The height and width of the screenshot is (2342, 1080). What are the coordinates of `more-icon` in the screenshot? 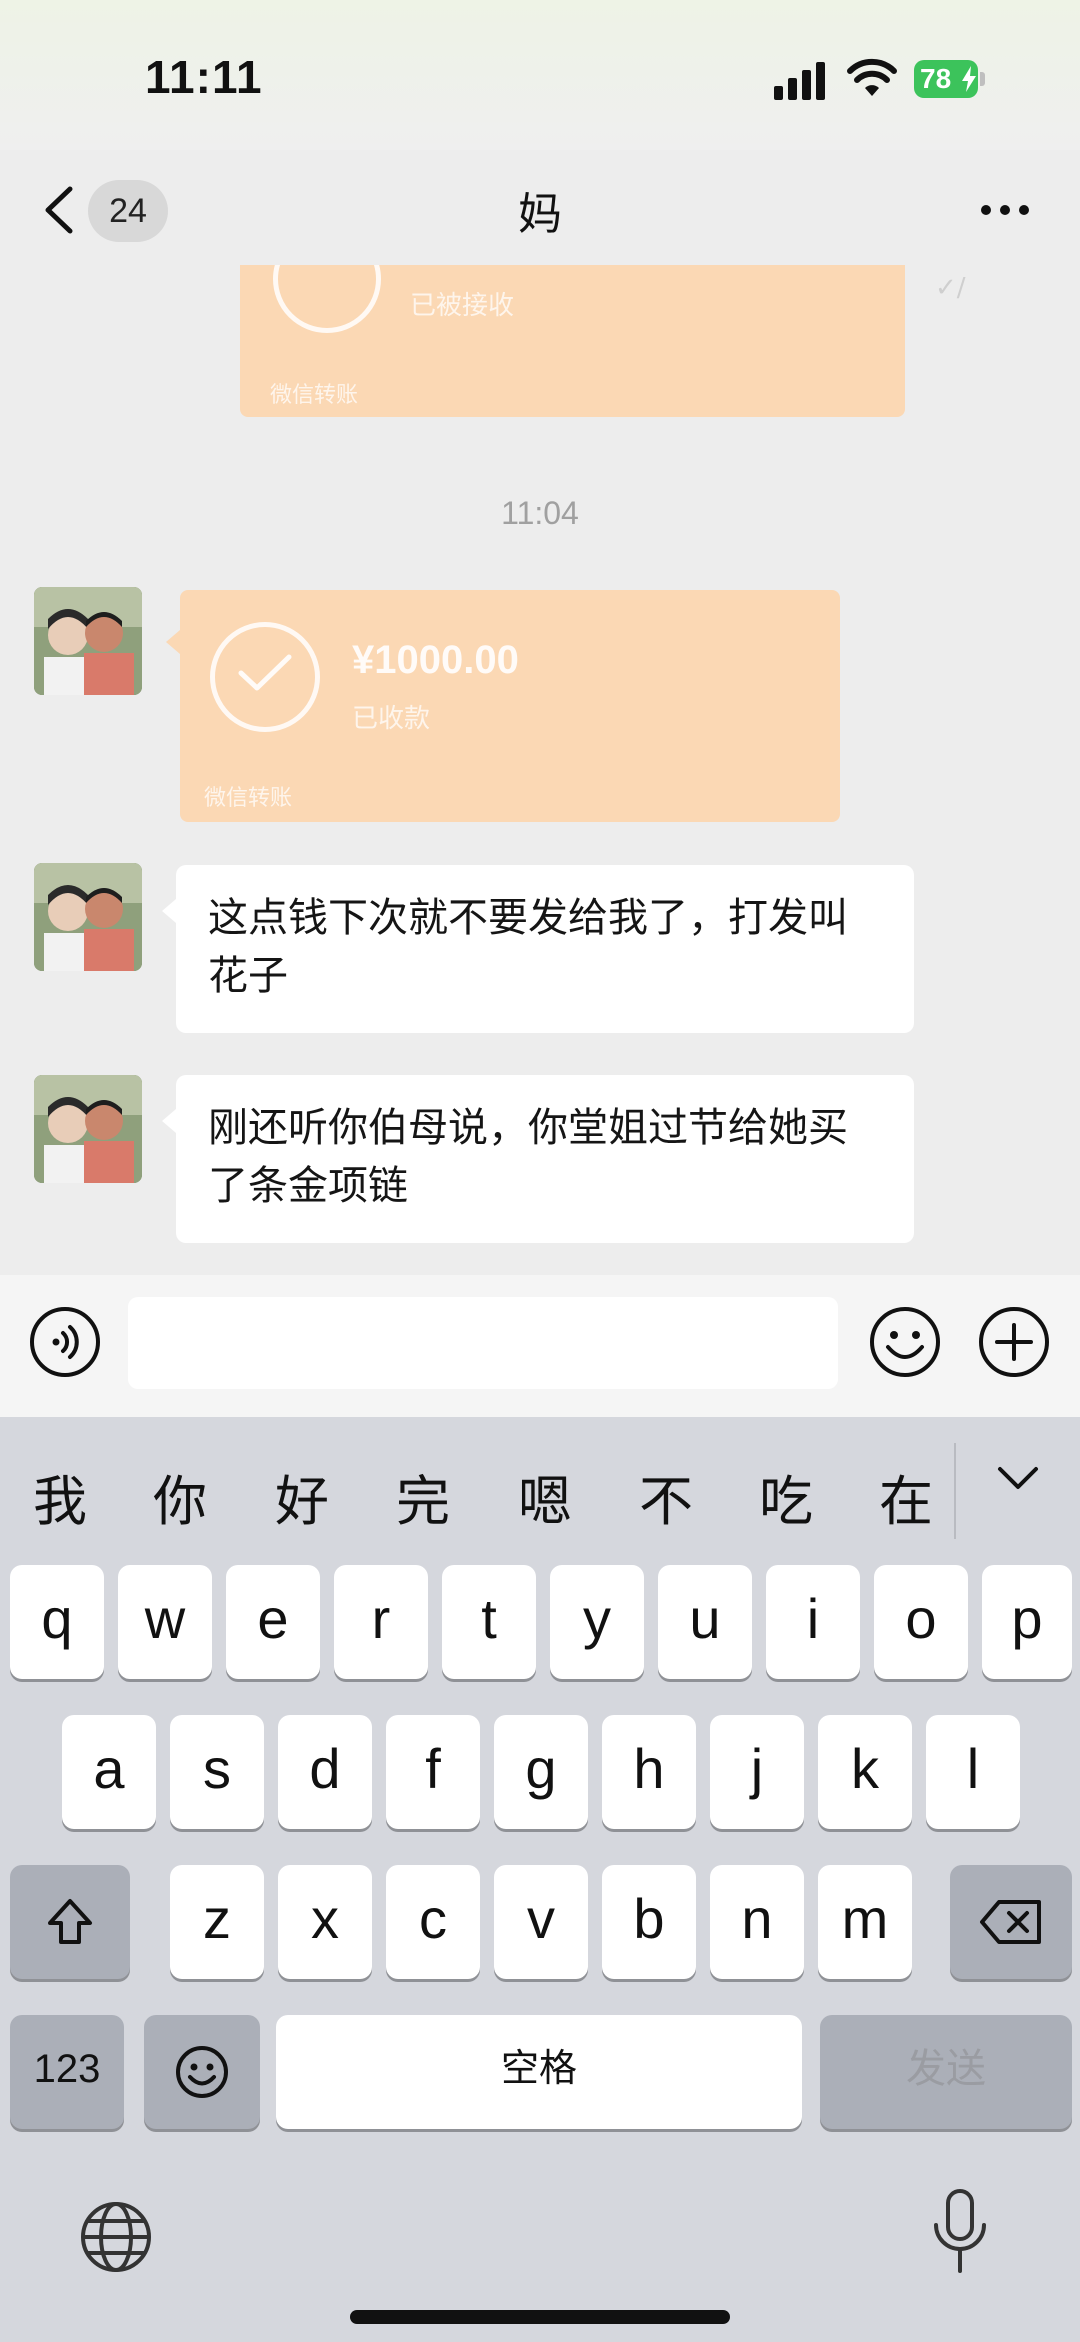 It's located at (1005, 210).